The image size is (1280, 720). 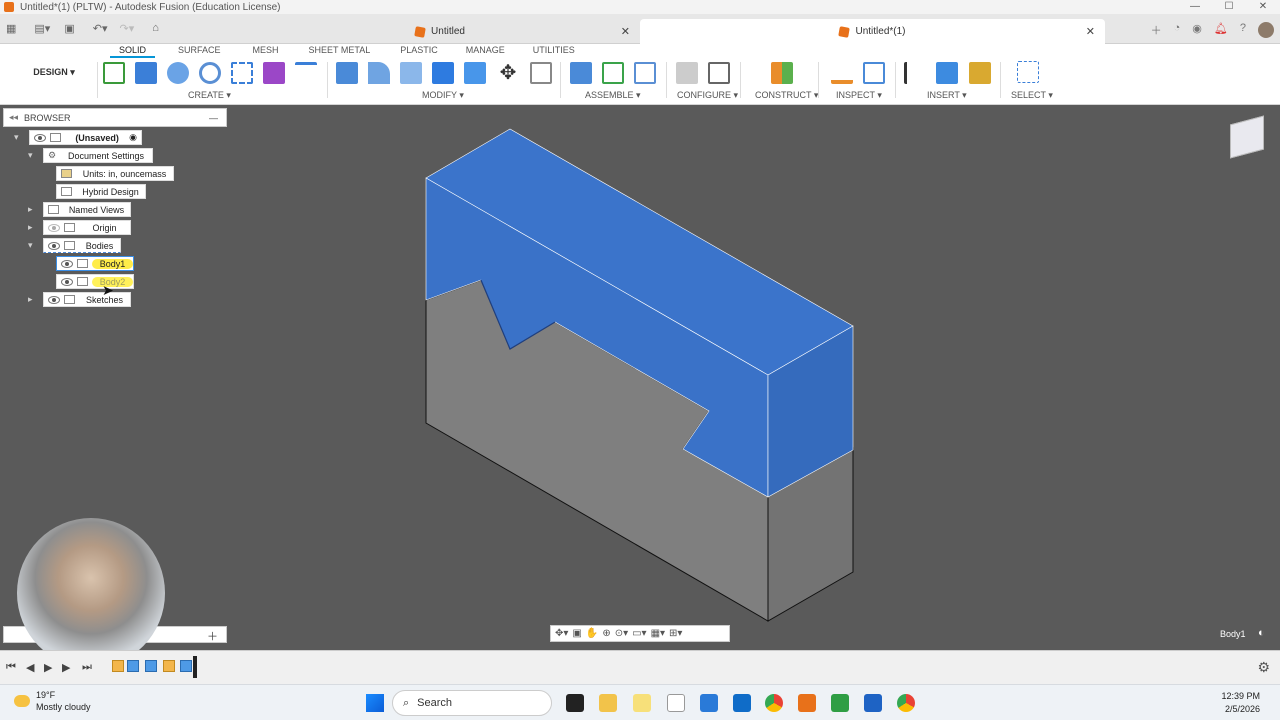 What do you see at coordinates (85, 137) in the screenshot?
I see `browser-node-root: (Unsaved) ◉` at bounding box center [85, 137].